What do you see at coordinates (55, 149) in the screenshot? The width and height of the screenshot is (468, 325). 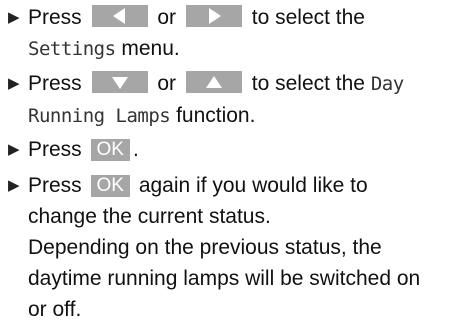 I see `step-3-press-text: Press` at bounding box center [55, 149].